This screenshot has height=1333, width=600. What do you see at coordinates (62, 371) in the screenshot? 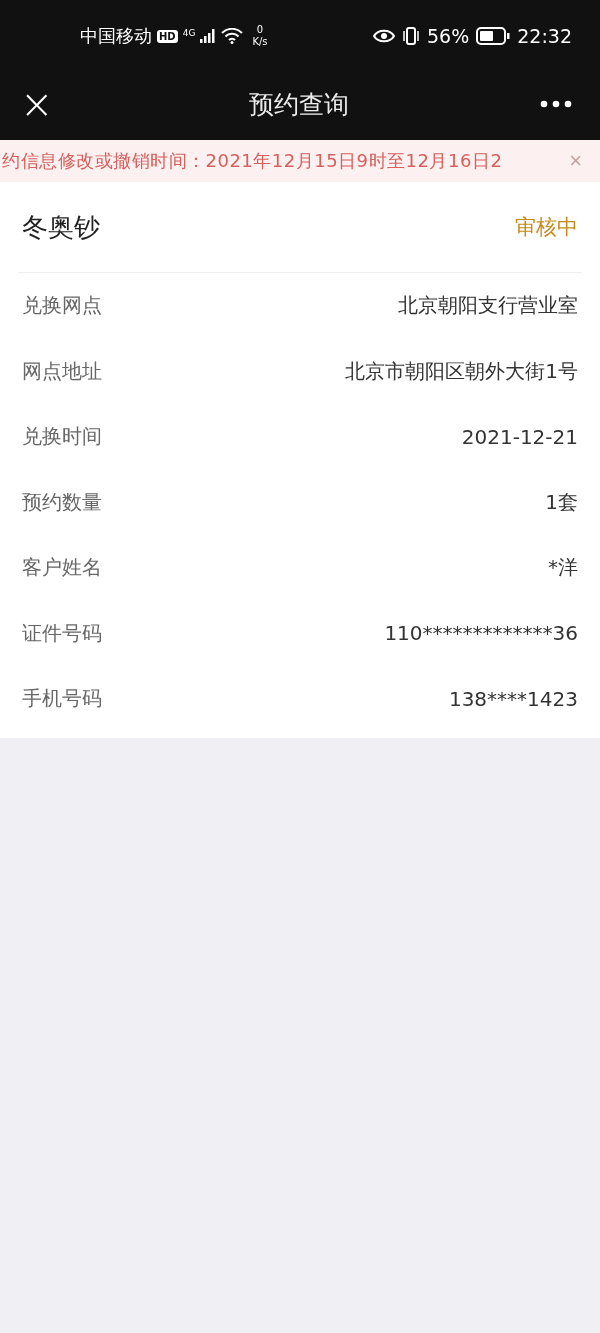
I see `field-label: 网点地址` at bounding box center [62, 371].